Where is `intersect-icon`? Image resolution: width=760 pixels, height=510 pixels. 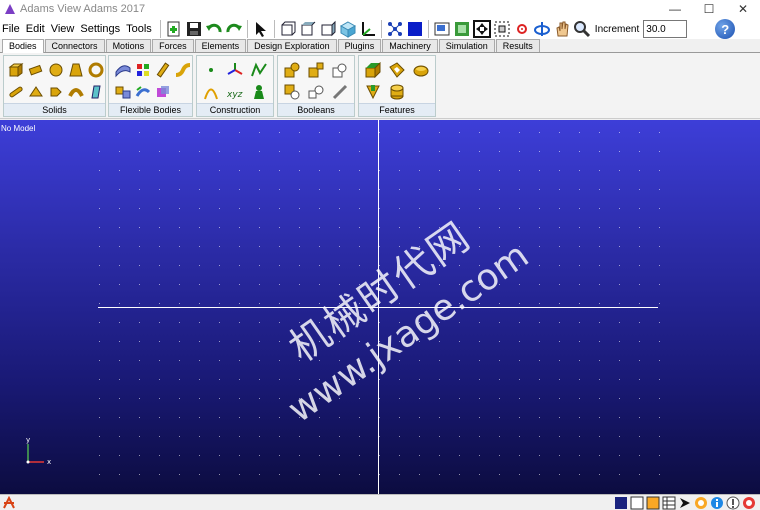 intersect-icon is located at coordinates (340, 70).